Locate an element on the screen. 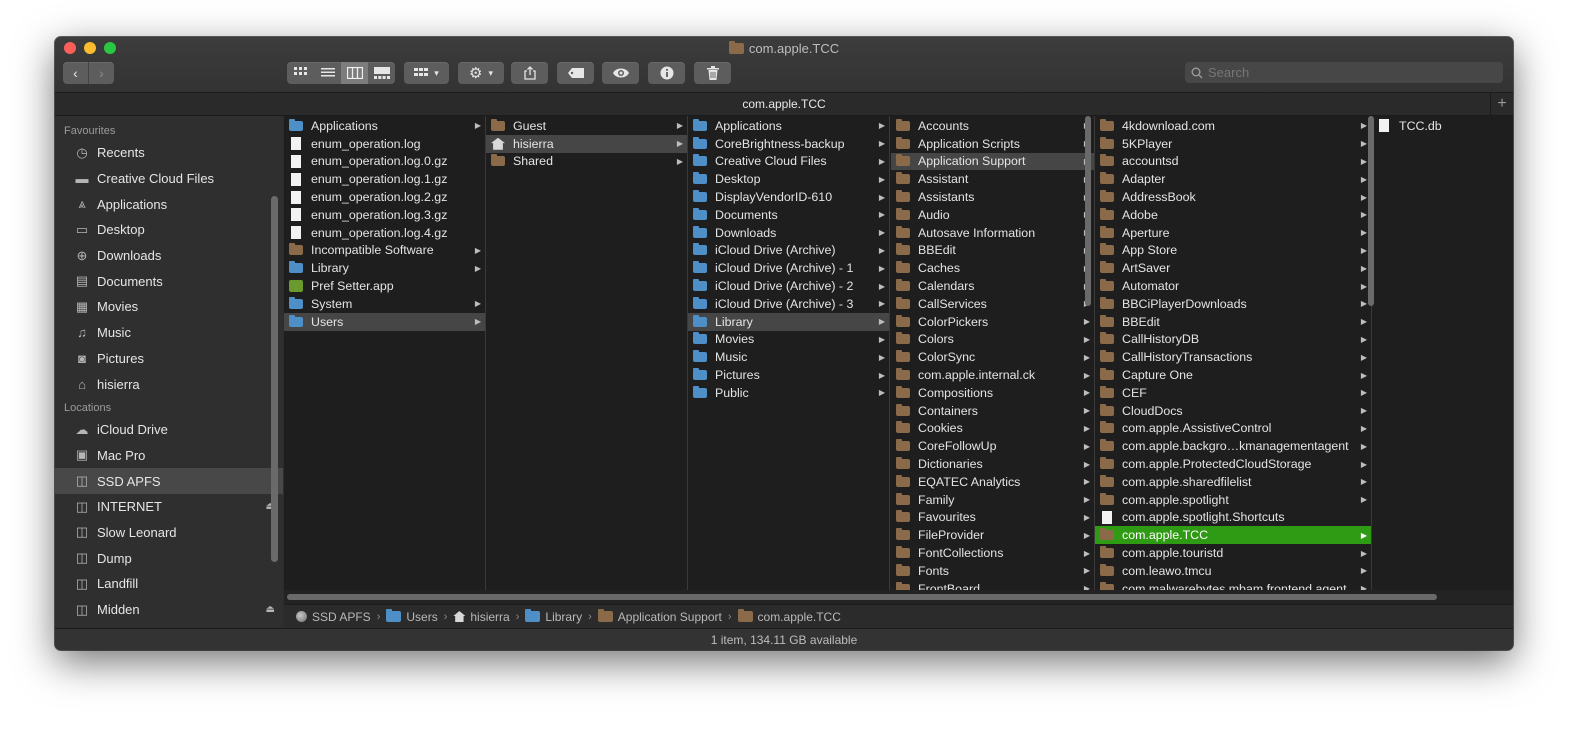  path-item: SSD APFS is located at coordinates (333, 617).